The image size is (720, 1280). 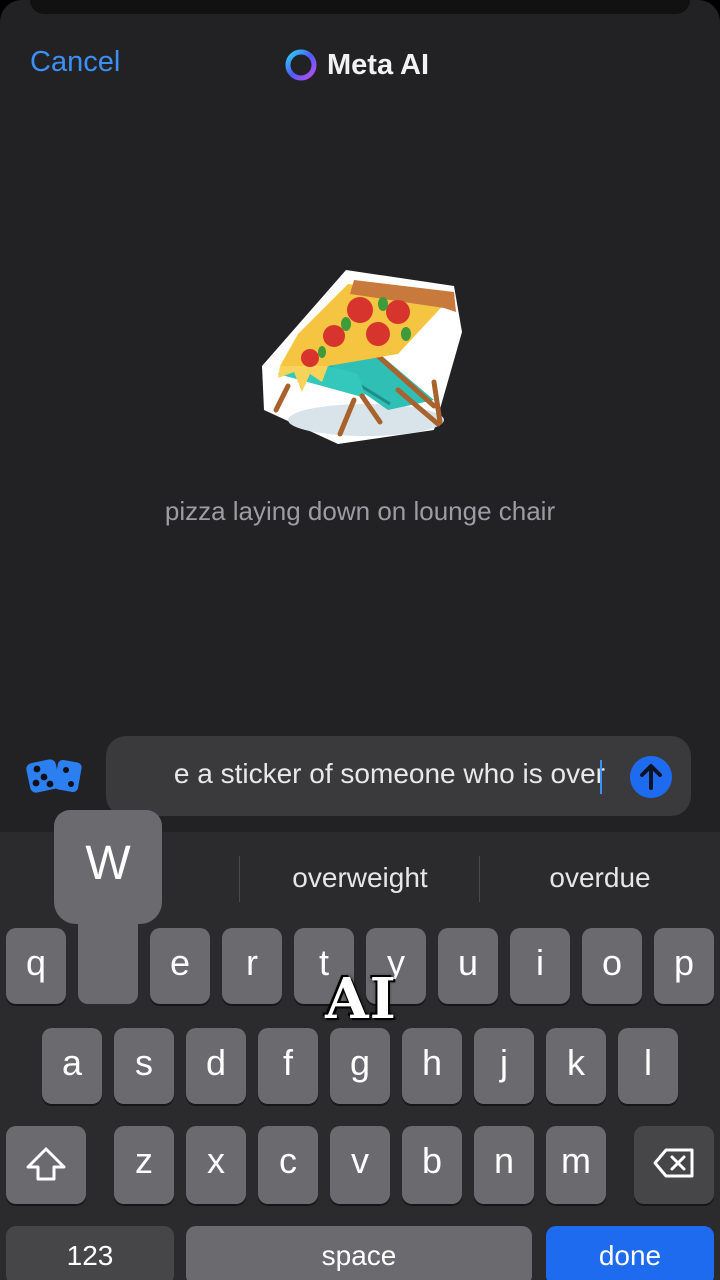 What do you see at coordinates (144, 1066) in the screenshot?
I see `key-s: s` at bounding box center [144, 1066].